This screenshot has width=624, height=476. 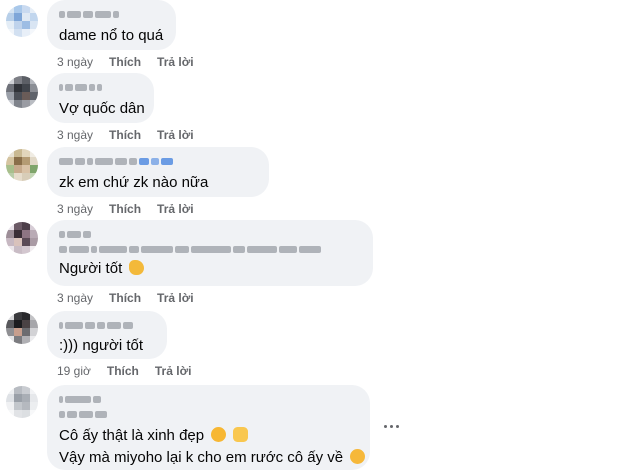 I want to click on comment-bubble: :))) người tốt, so click(x=107, y=335).